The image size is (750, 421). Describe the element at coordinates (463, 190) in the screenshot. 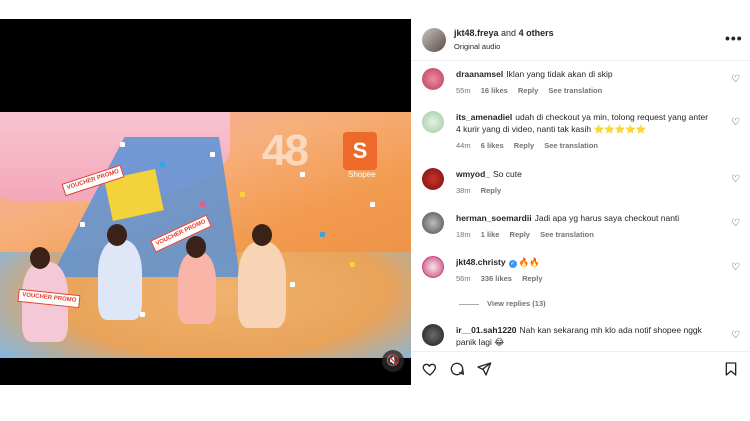

I see `comment-time: 38m` at that location.